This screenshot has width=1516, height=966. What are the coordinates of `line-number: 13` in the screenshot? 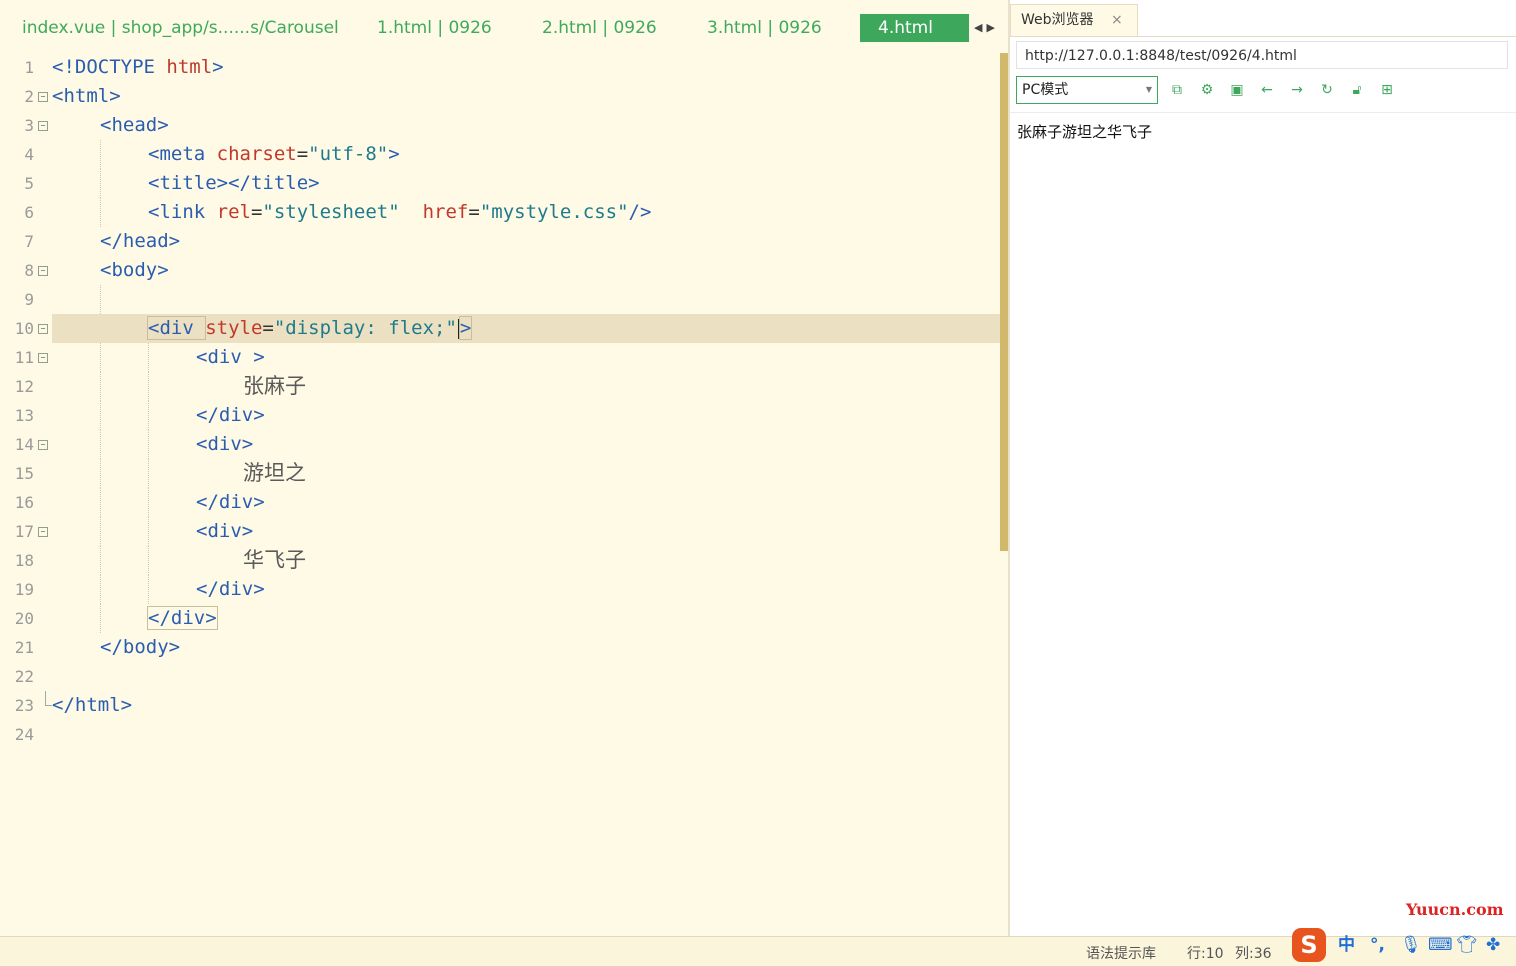 It's located at (24, 415).